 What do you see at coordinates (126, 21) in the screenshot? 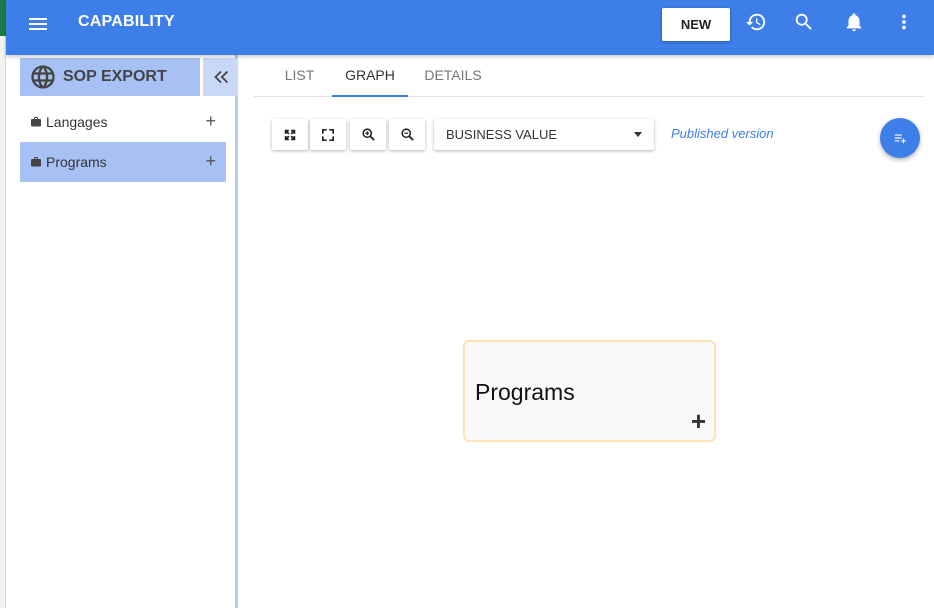
I see `app-title: CAPABILITY` at bounding box center [126, 21].